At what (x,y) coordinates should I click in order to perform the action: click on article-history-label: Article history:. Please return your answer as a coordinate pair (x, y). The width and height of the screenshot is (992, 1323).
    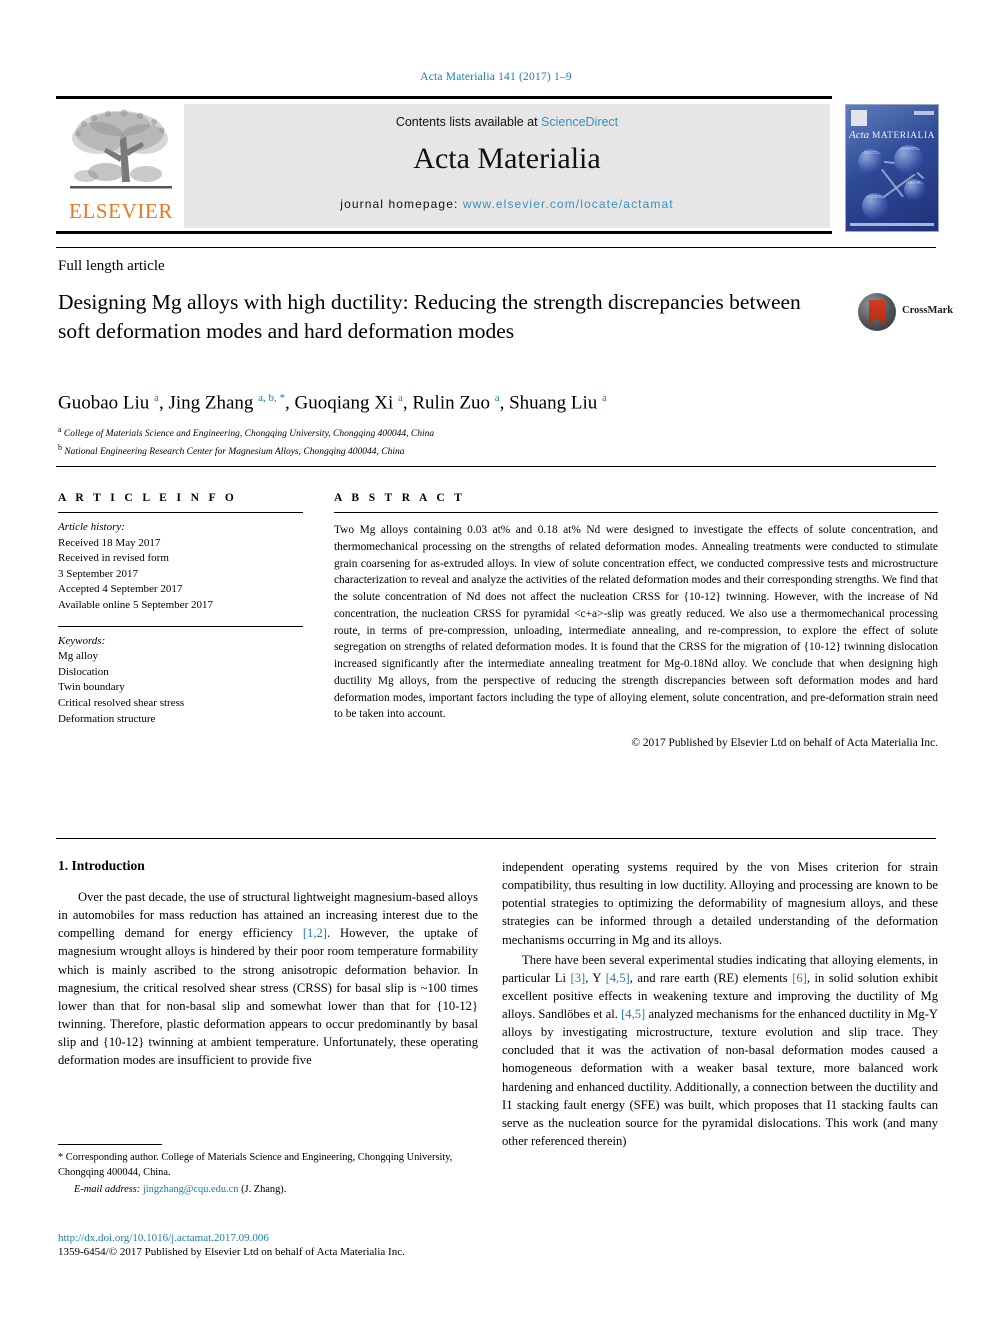
    Looking at the image, I should click on (91, 527).